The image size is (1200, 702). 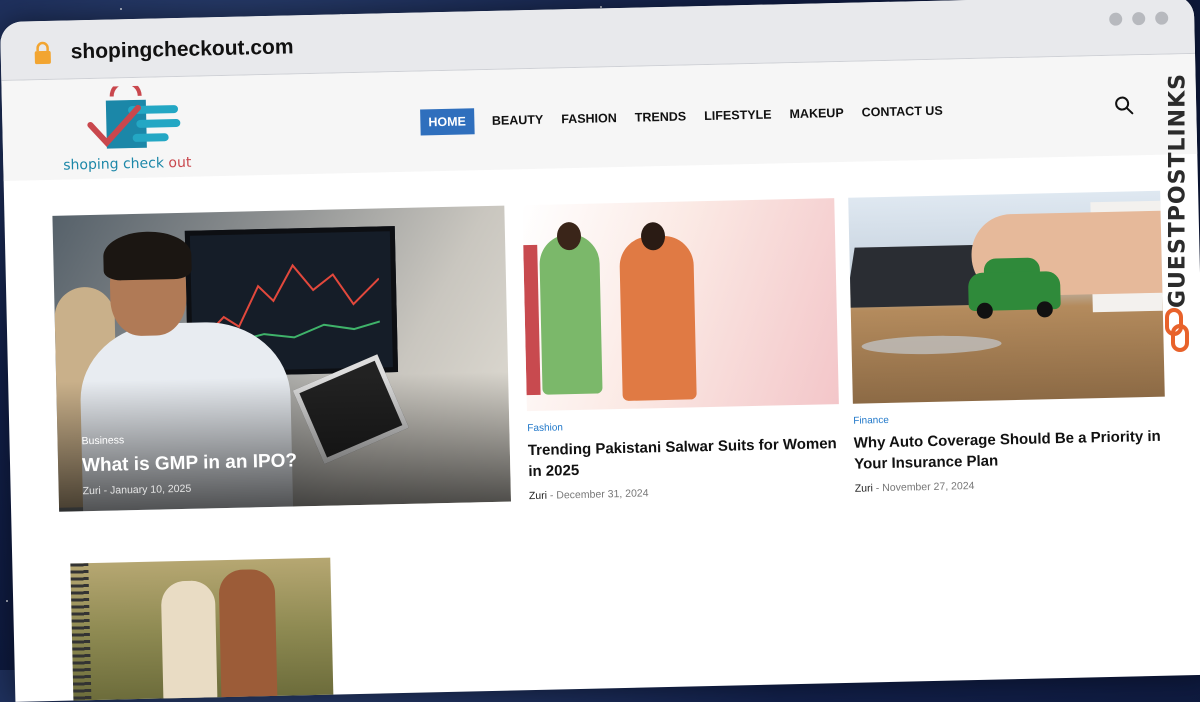 What do you see at coordinates (1011, 485) in the screenshot?
I see `post-meta: Zuri - November 27, 2024` at bounding box center [1011, 485].